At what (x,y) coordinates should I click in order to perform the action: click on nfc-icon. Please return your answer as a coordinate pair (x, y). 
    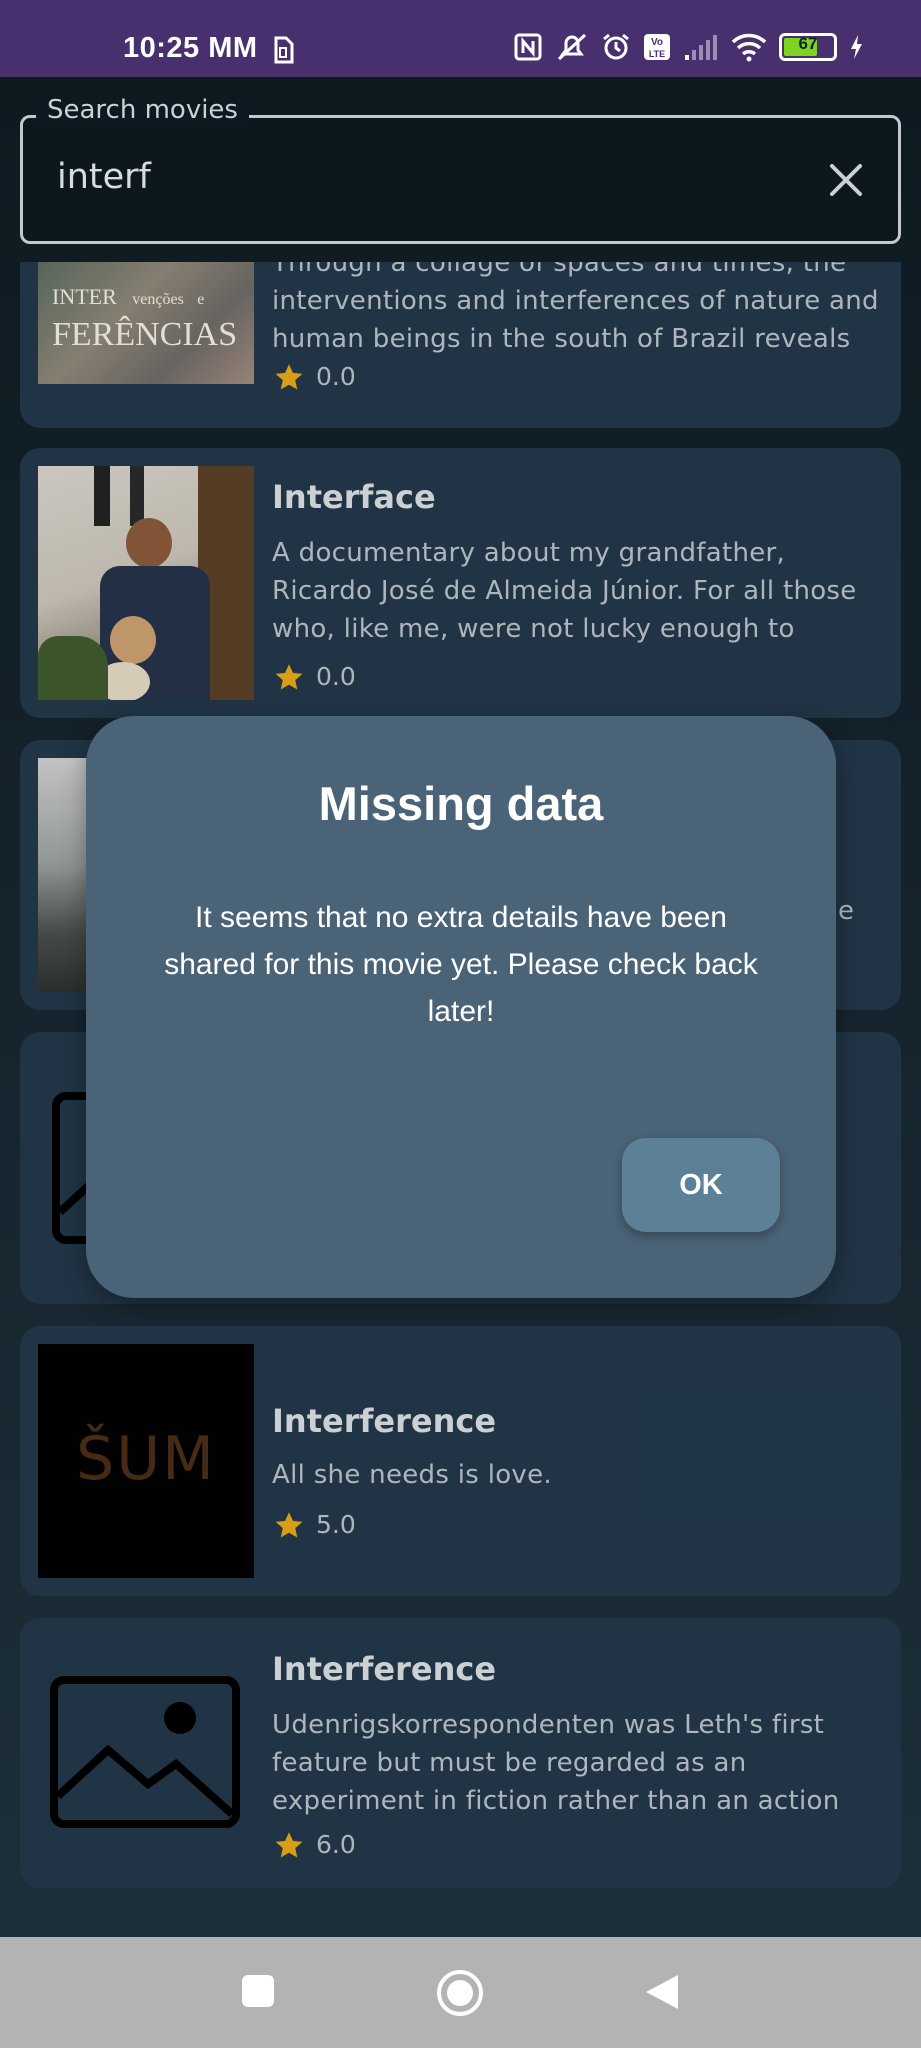
    Looking at the image, I should click on (528, 47).